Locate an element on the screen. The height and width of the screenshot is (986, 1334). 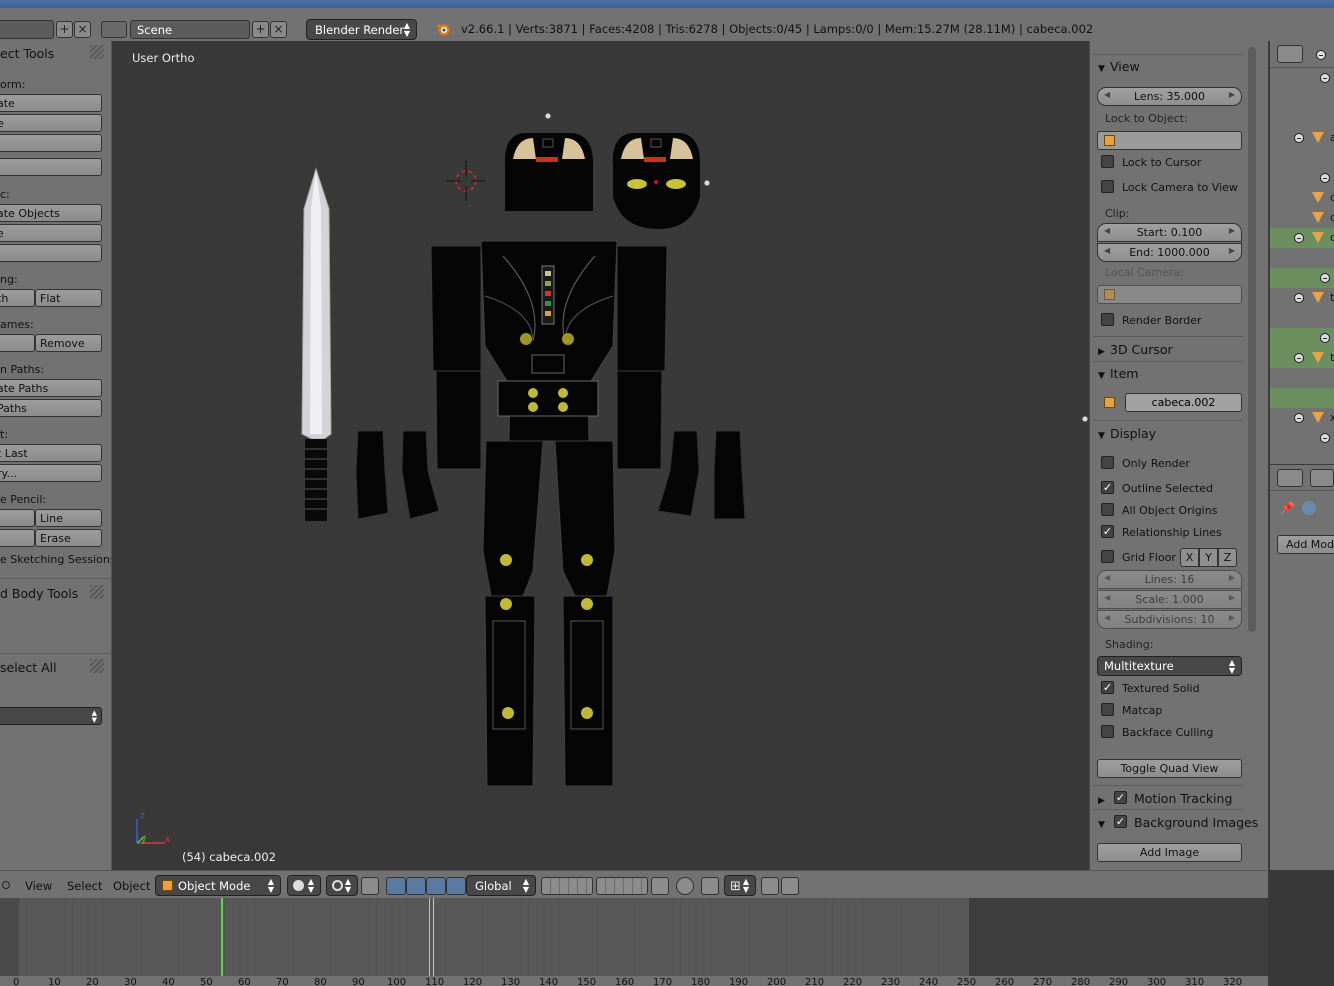
3d-cursor-panel-header: ▶ 3D Cursor is located at coordinates (1135, 349).